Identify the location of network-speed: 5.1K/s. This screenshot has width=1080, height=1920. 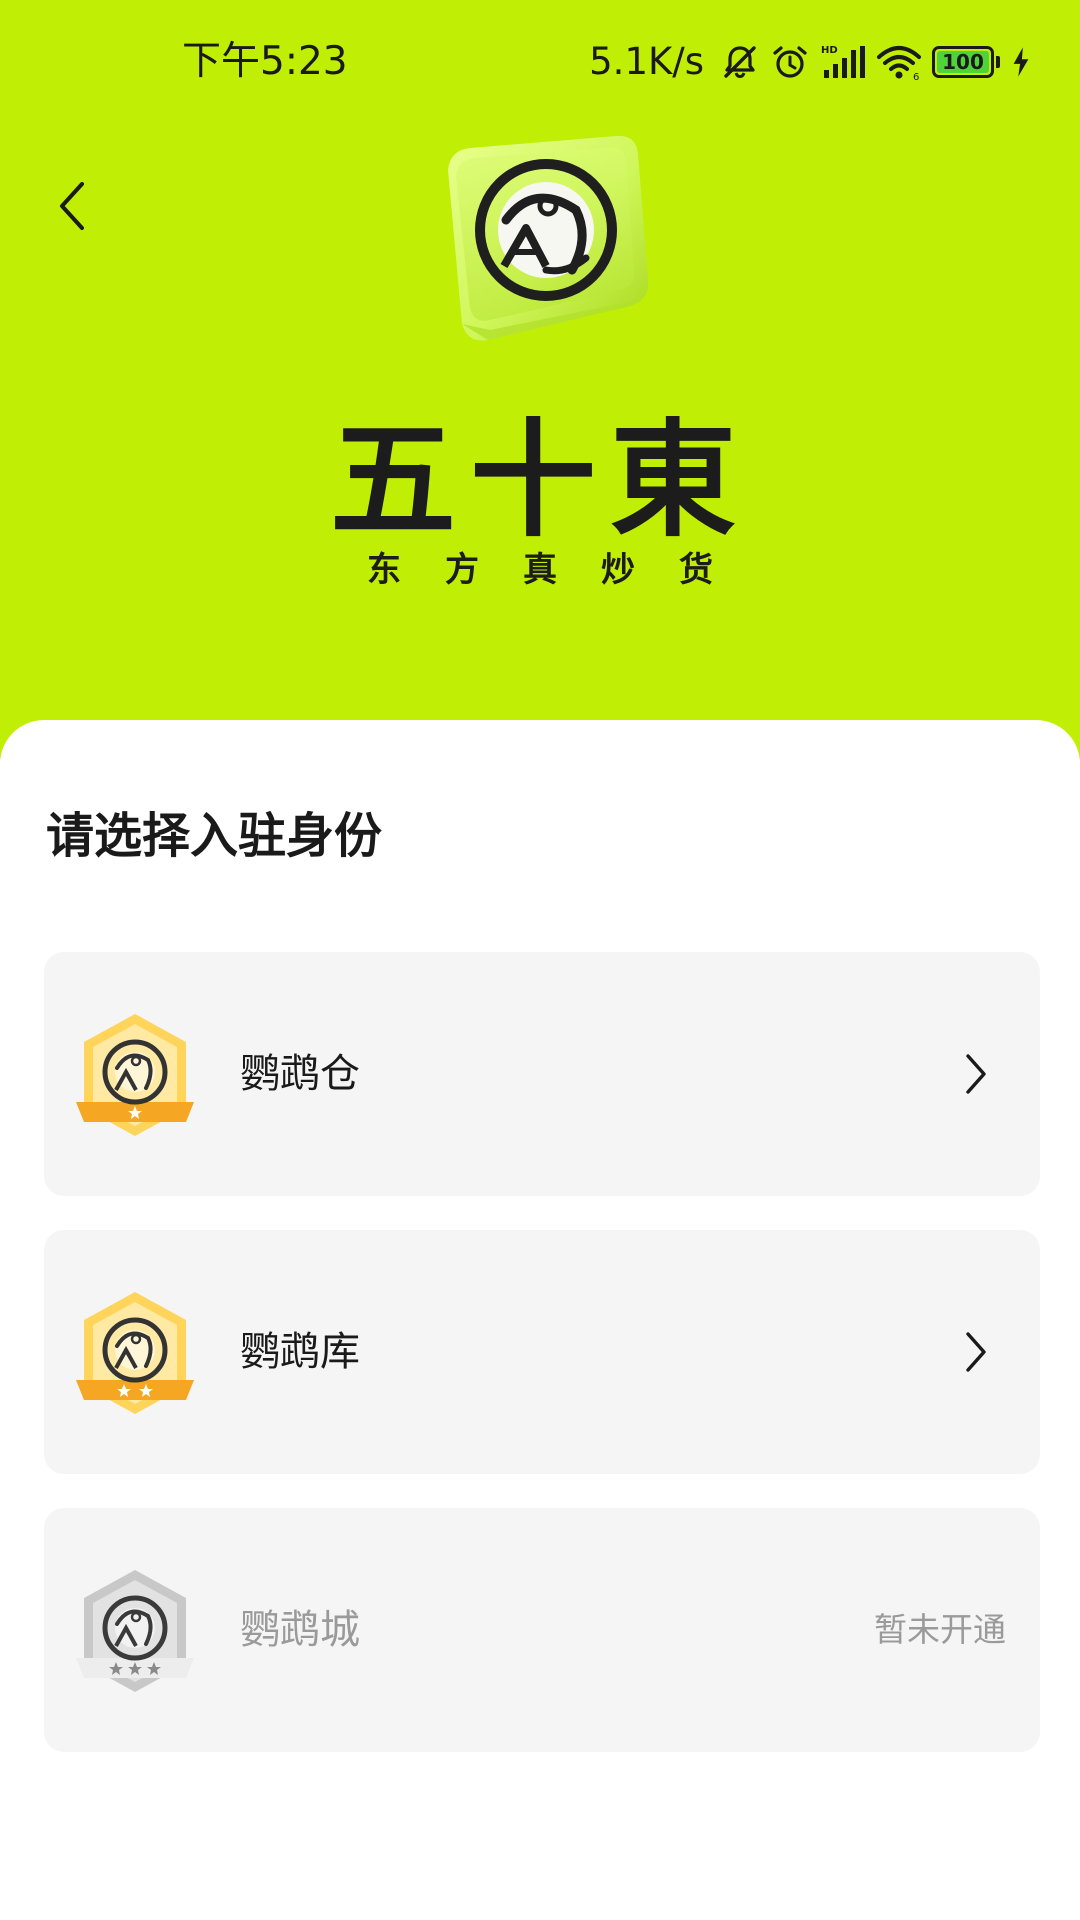
(646, 61).